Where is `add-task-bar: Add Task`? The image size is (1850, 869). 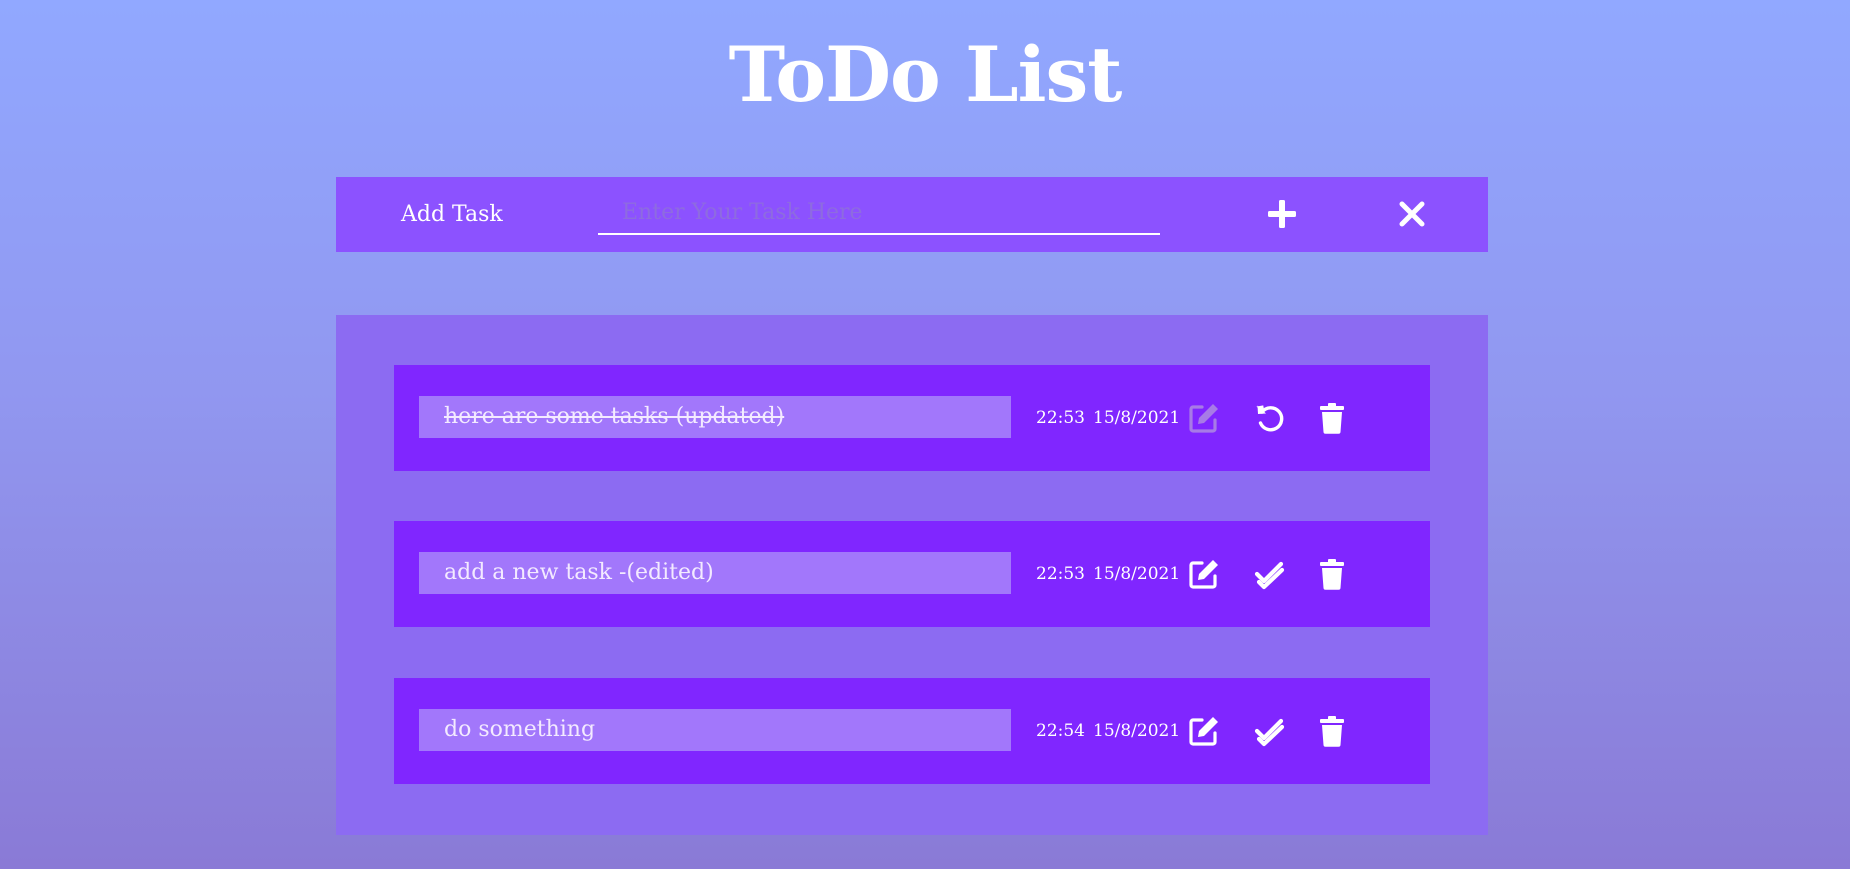
add-task-bar: Add Task is located at coordinates (912, 214).